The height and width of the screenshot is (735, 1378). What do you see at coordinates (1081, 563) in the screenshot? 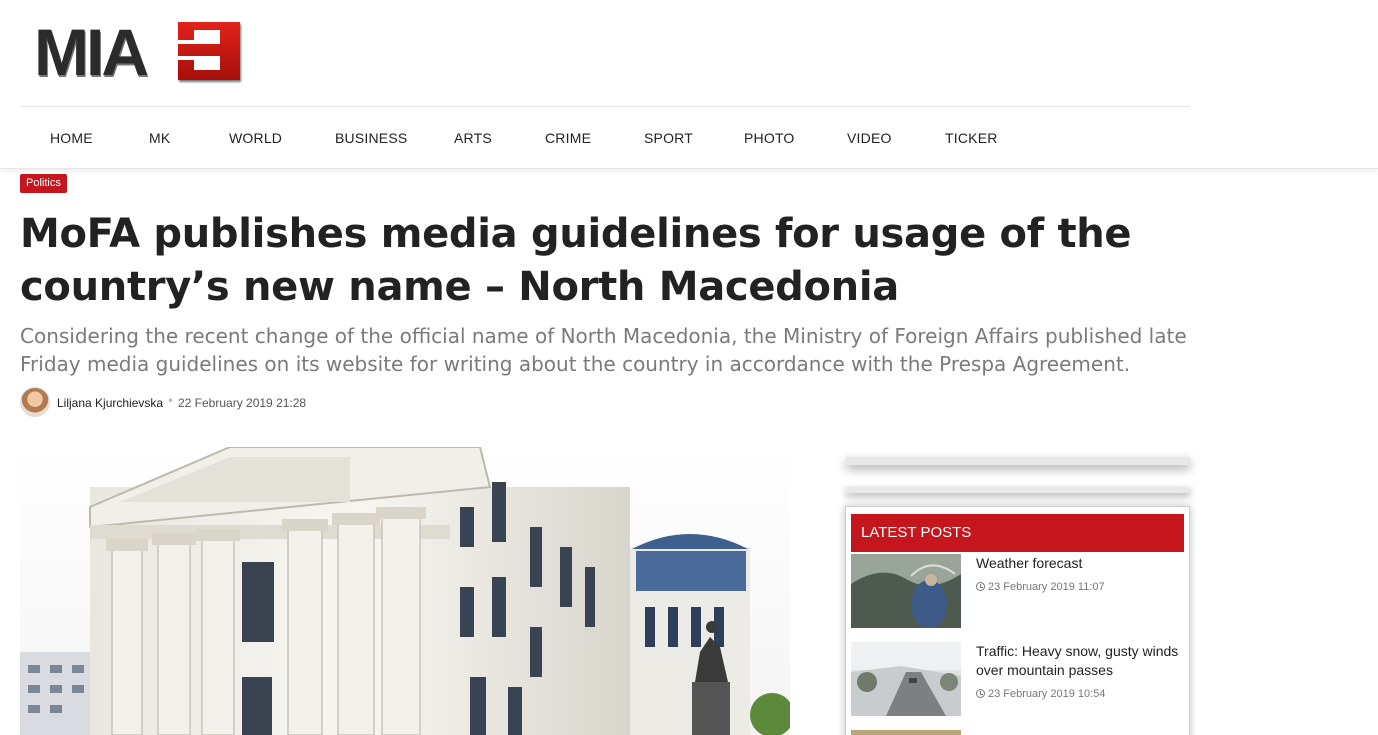
I see `post-title: Weather forecast` at bounding box center [1081, 563].